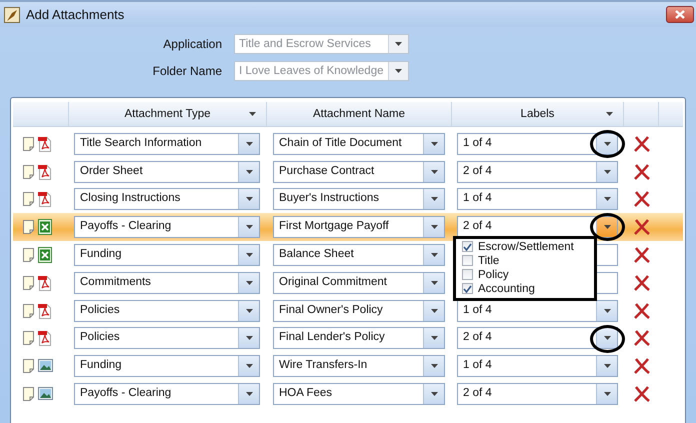  What do you see at coordinates (359, 227) in the screenshot?
I see `dropdown-field: First Mortgage Payoff` at bounding box center [359, 227].